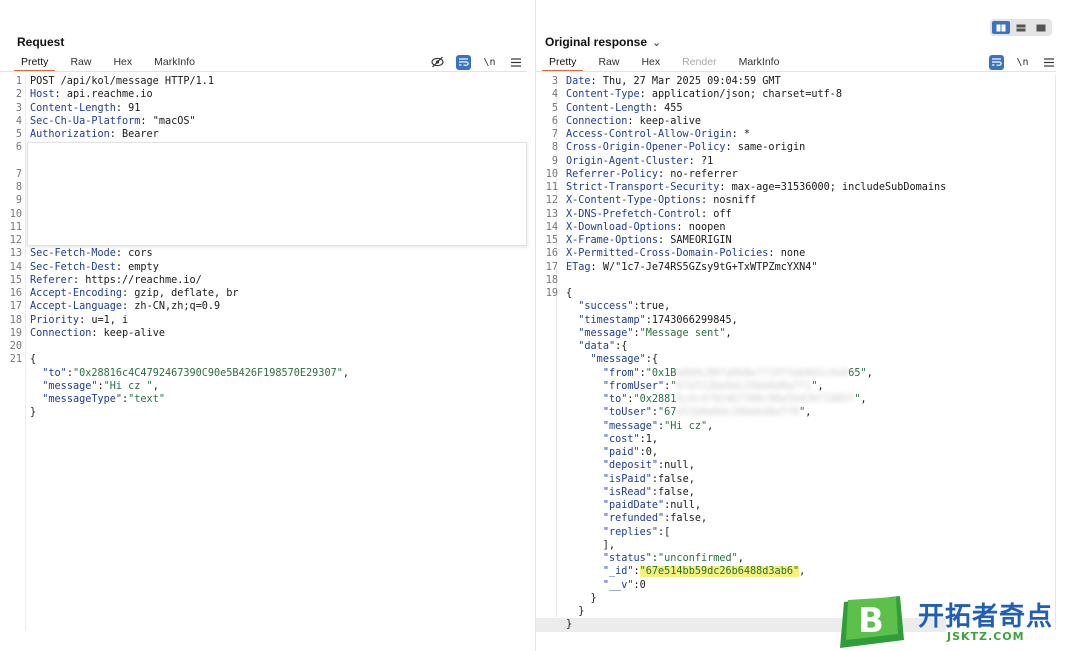 This screenshot has height=651, width=1080. Describe the element at coordinates (630, 466) in the screenshot. I see `json-key: "deposit"` at that location.